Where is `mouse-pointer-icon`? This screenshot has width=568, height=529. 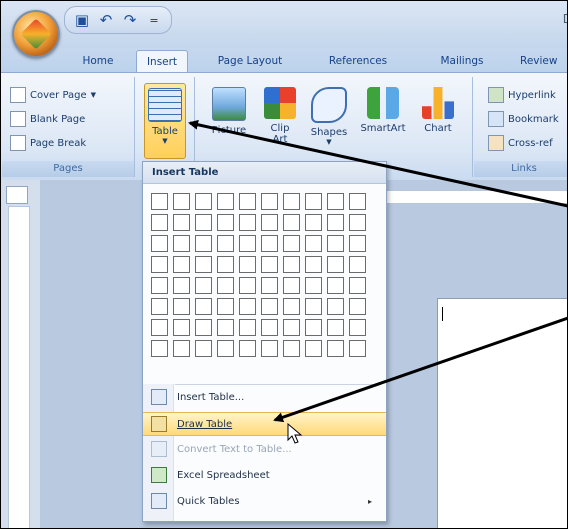 mouse-pointer-icon is located at coordinates (295, 433).